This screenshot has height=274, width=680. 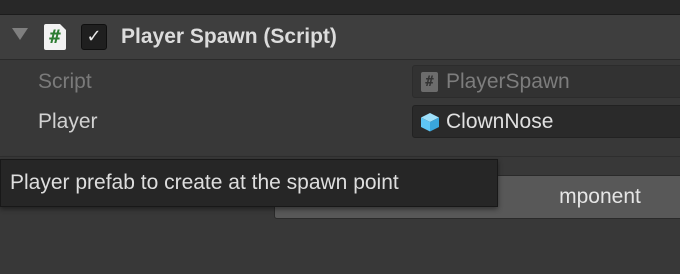 What do you see at coordinates (229, 36) in the screenshot?
I see `component-title: Player Spawn (Script)` at bounding box center [229, 36].